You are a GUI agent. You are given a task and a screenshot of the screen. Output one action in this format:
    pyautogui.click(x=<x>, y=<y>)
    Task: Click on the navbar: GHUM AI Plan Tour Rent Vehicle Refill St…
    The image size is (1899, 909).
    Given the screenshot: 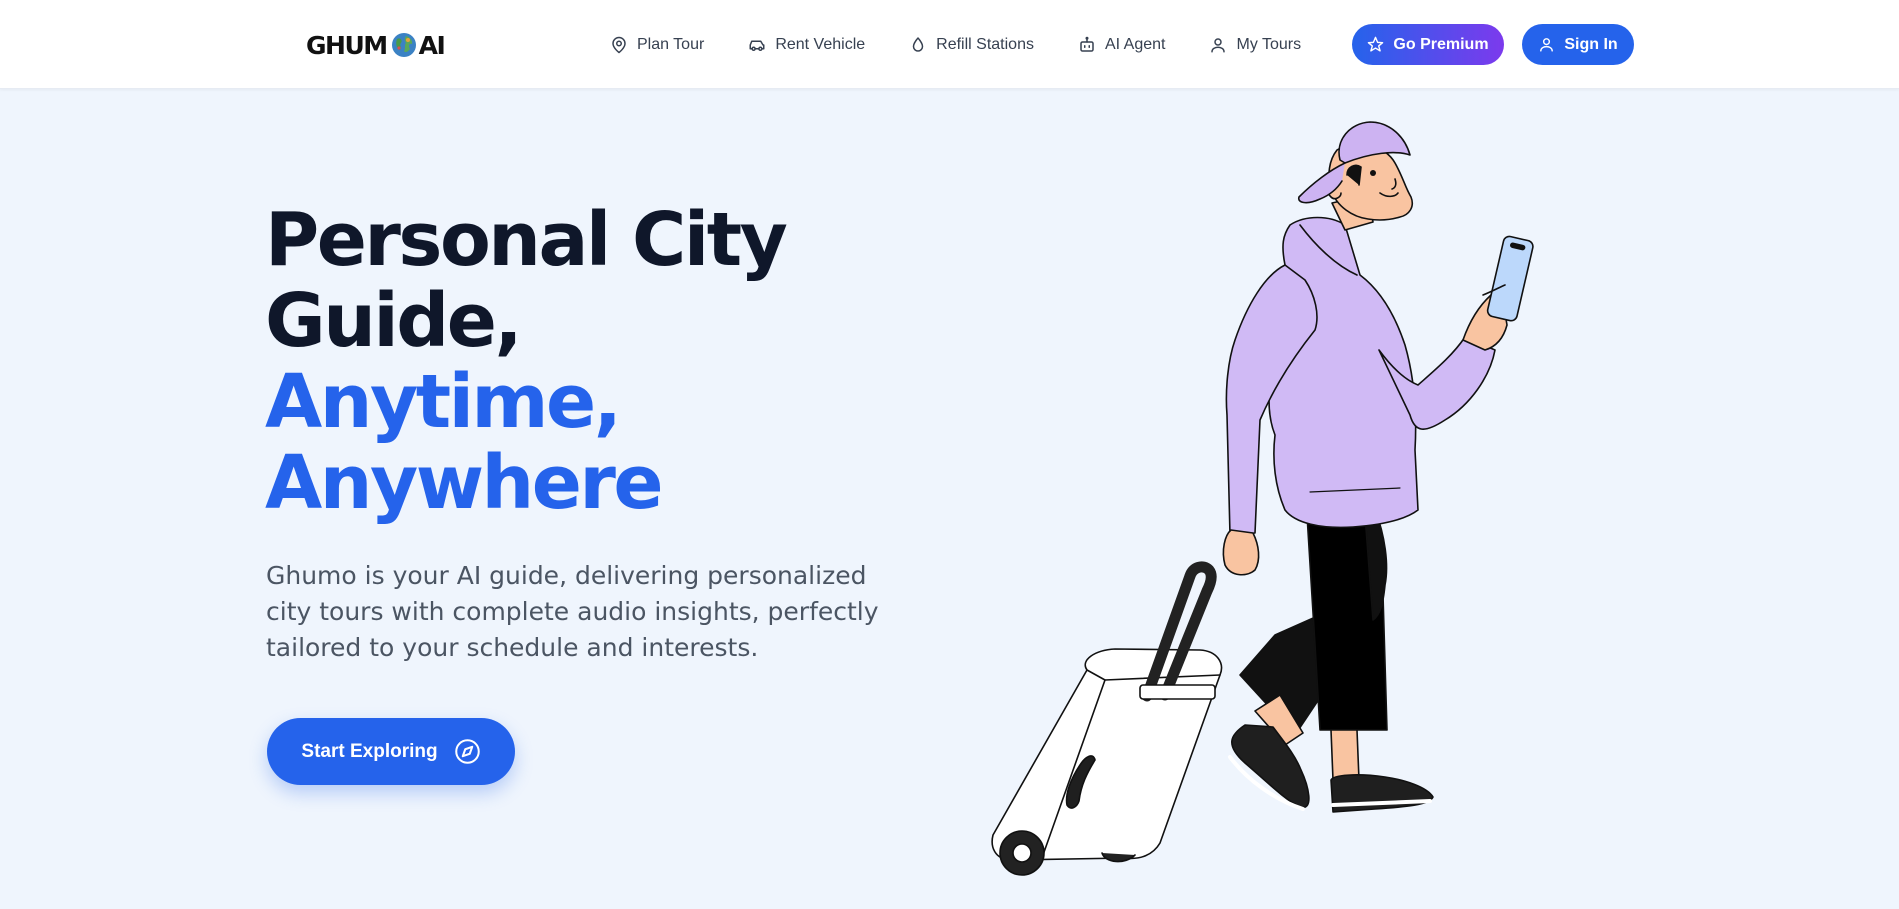 What is the action you would take?
    pyautogui.click(x=949, y=44)
    